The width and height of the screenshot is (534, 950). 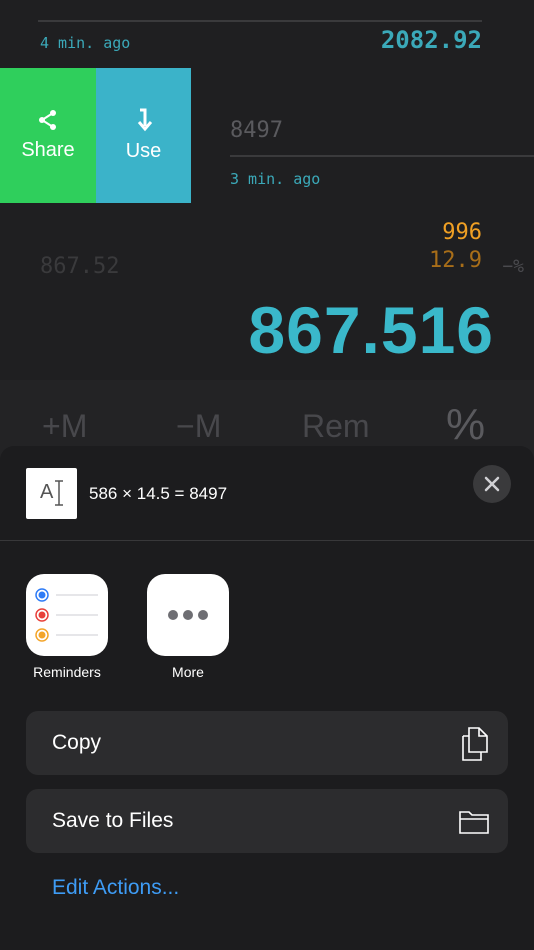 What do you see at coordinates (67, 615) in the screenshot?
I see `reminders-icon` at bounding box center [67, 615].